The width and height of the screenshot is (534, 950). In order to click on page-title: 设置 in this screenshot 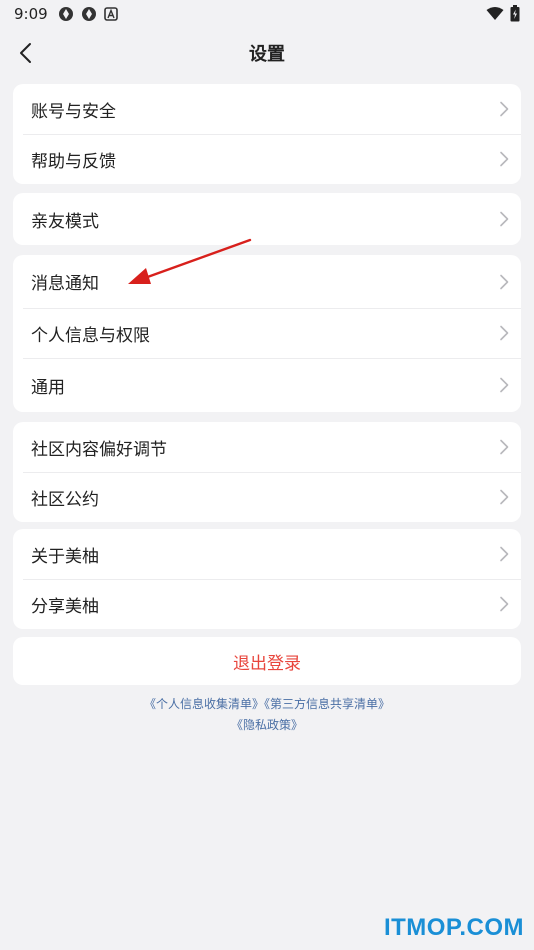, I will do `click(267, 54)`.